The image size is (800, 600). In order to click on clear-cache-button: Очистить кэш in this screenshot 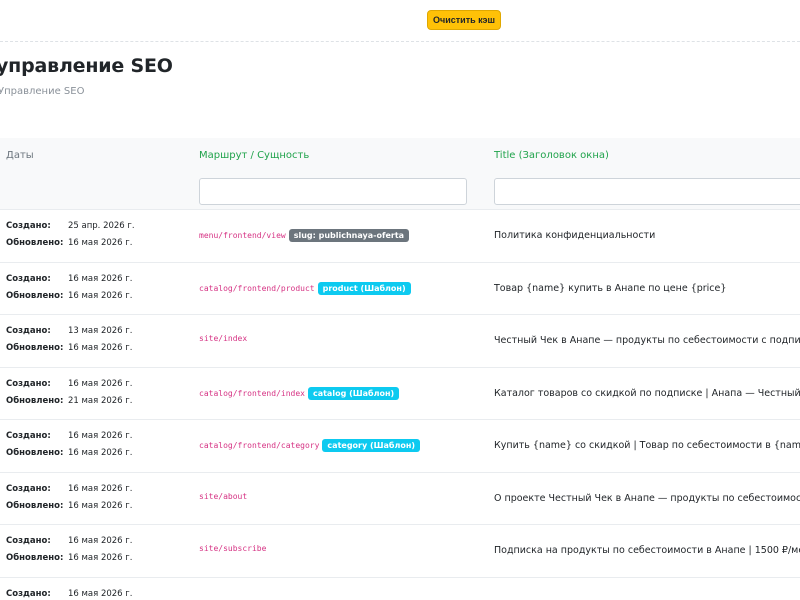, I will do `click(464, 20)`.